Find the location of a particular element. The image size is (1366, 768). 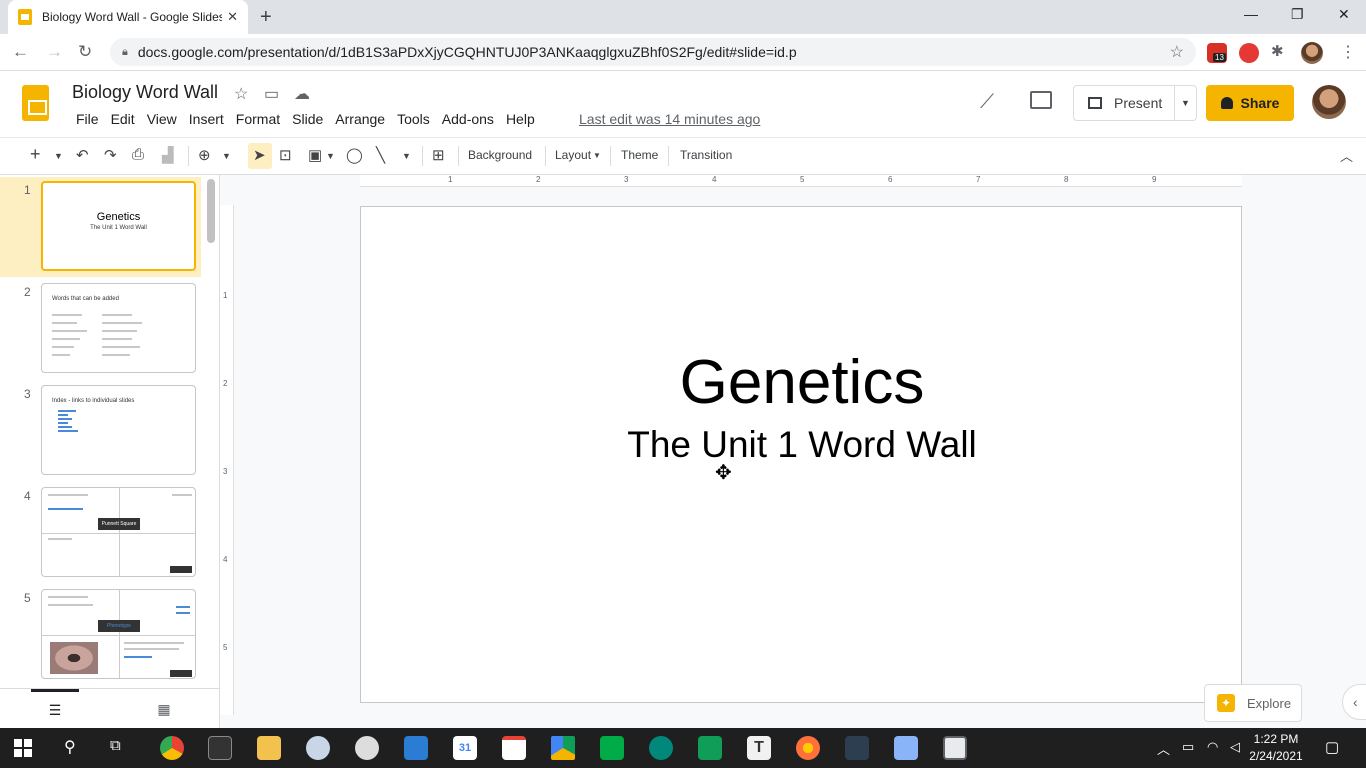

extension-shield-icon is located at coordinates (1249, 53).